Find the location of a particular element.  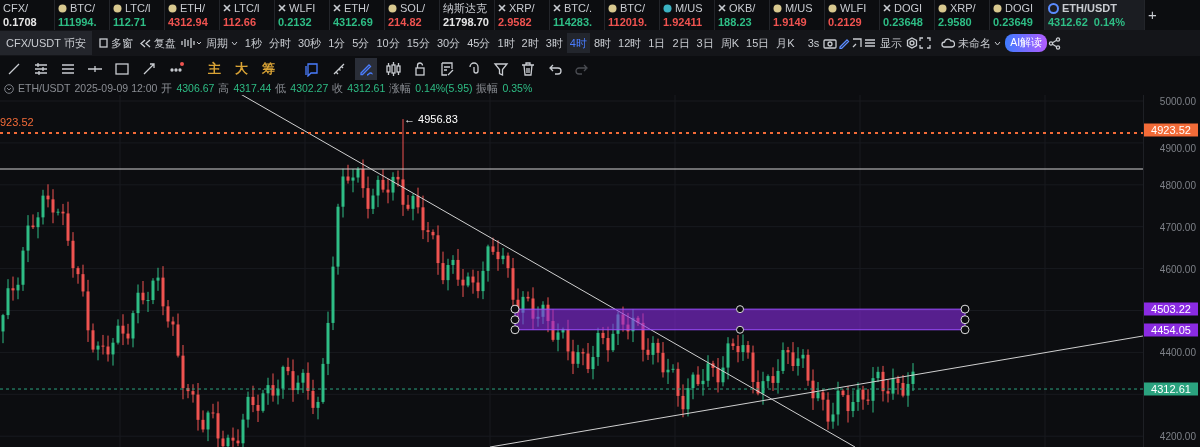

candles-icon is located at coordinates (393, 69).